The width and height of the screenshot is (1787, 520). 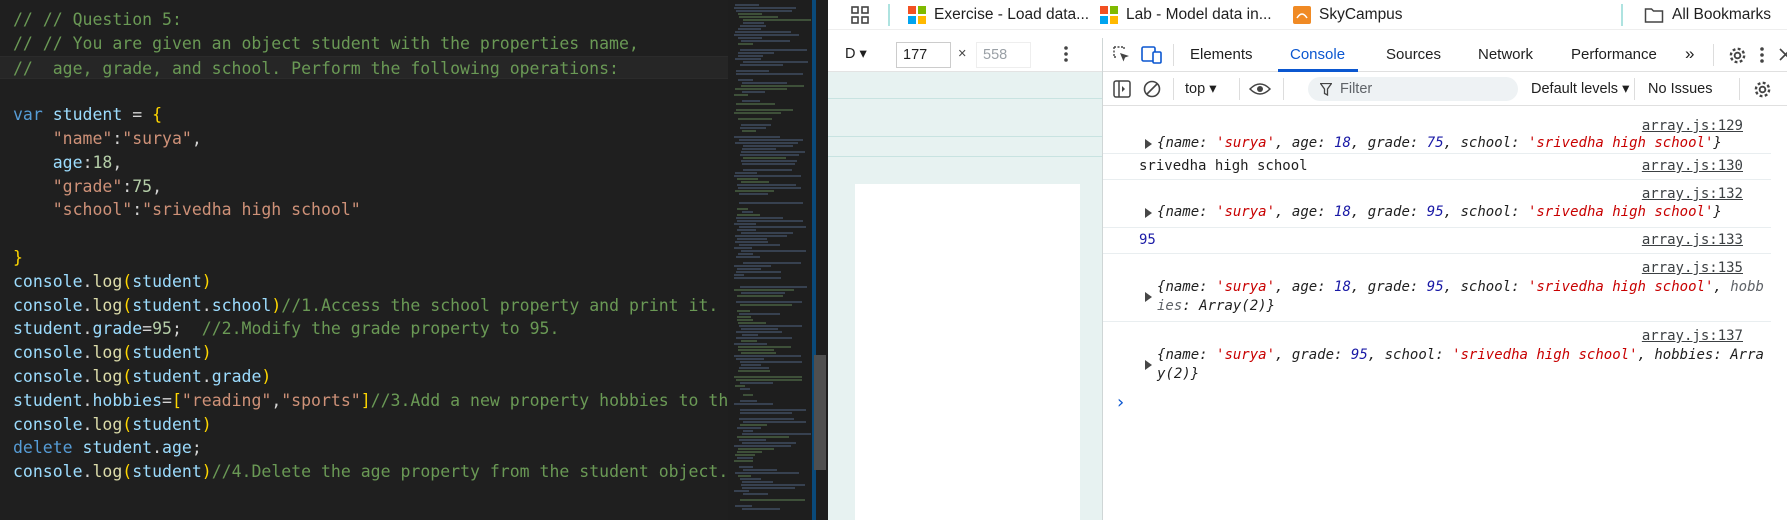 I want to click on console-toolbar: top ▾ Filter Default levels ▾ No Issues, so click(x=1445, y=89).